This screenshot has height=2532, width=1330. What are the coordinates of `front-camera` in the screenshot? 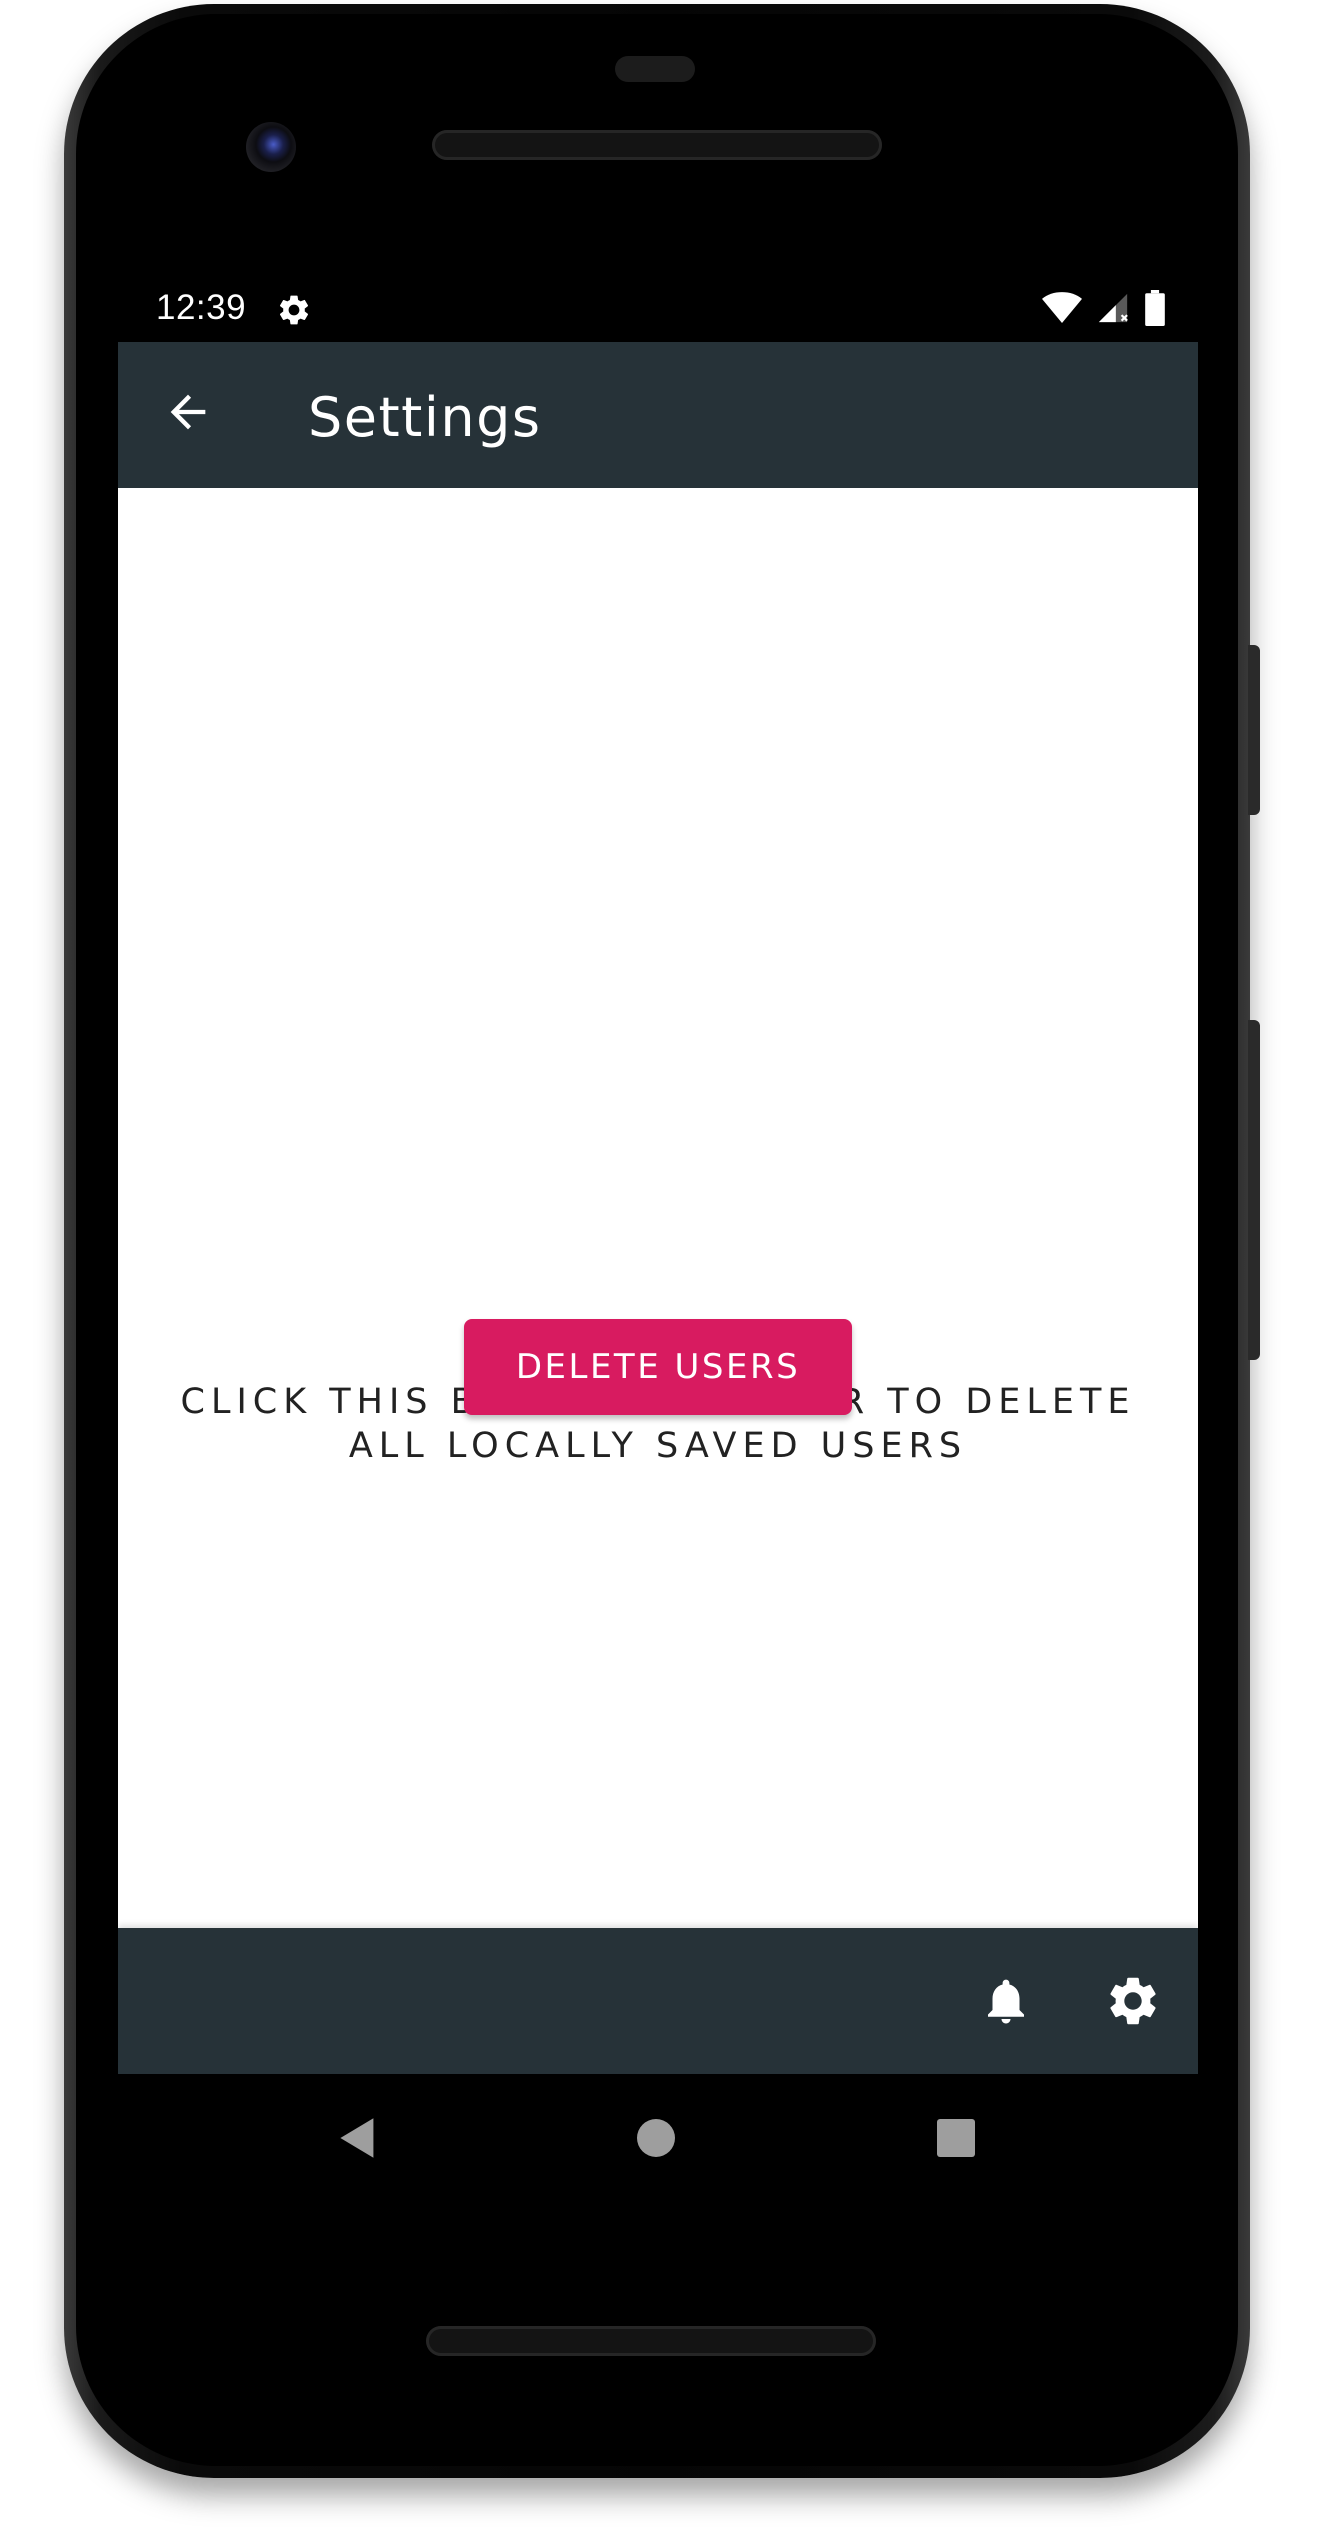 It's located at (271, 147).